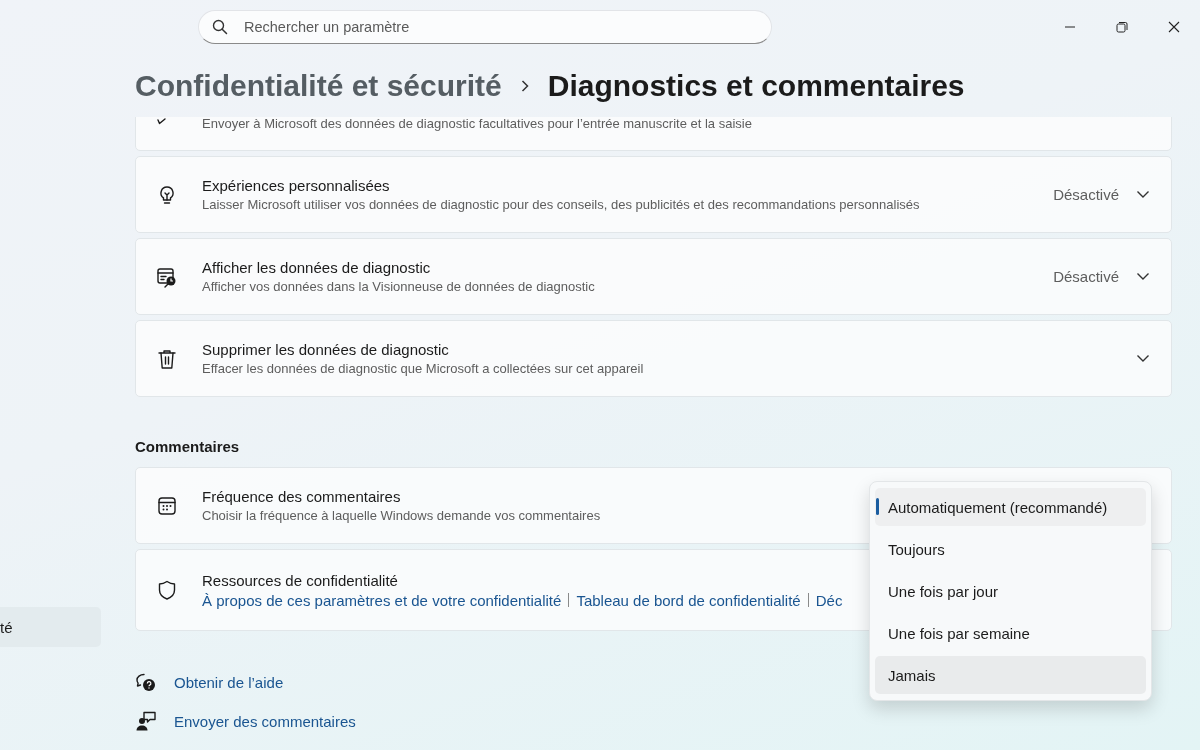 The image size is (1200, 750). Describe the element at coordinates (561, 204) in the screenshot. I see `setting-description: Laisser Microsoft utiliser vos données de diagnostic pour des conseils, des publicités et des recommandations personnalisés` at that location.